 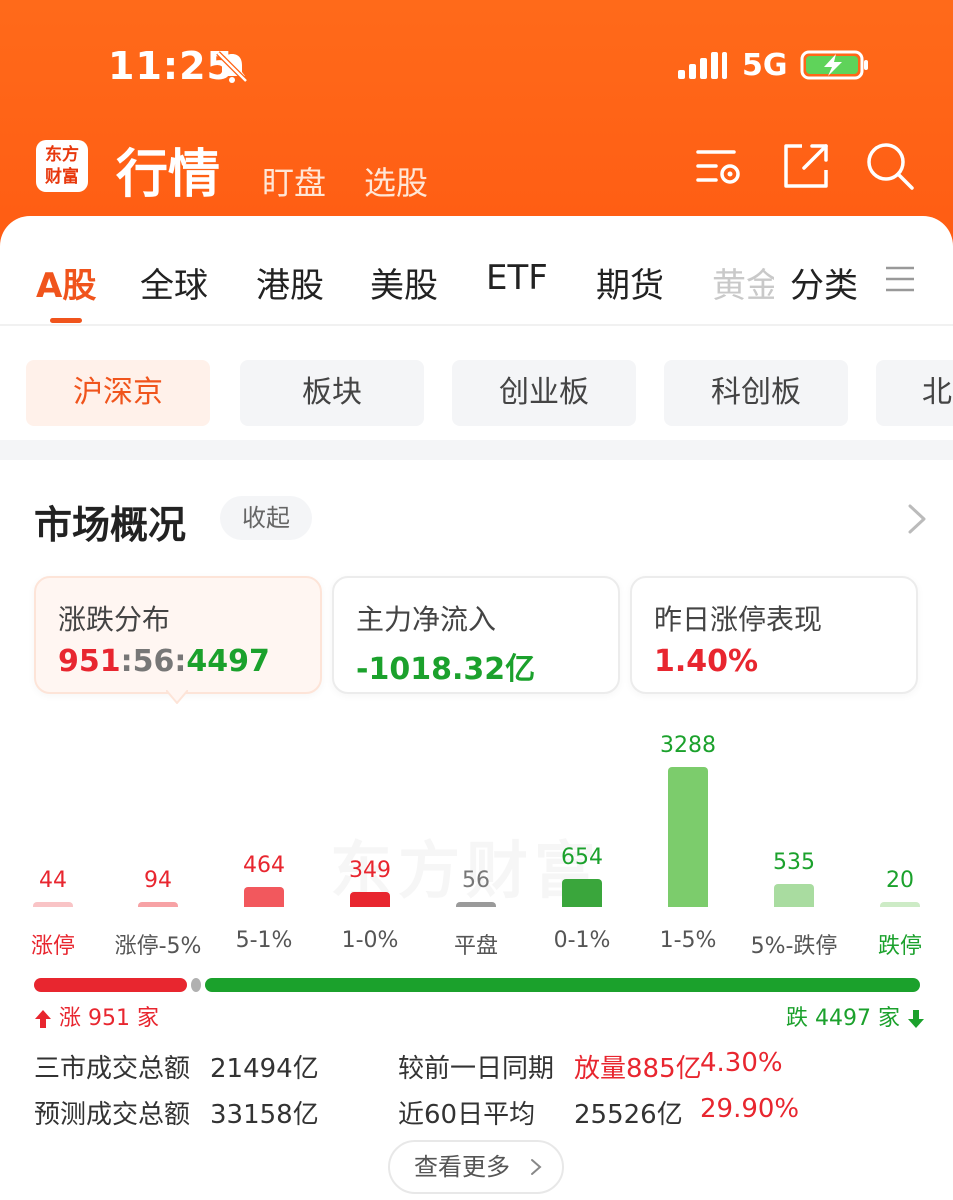 I want to click on chart-value-label: 94, so click(x=158, y=880).